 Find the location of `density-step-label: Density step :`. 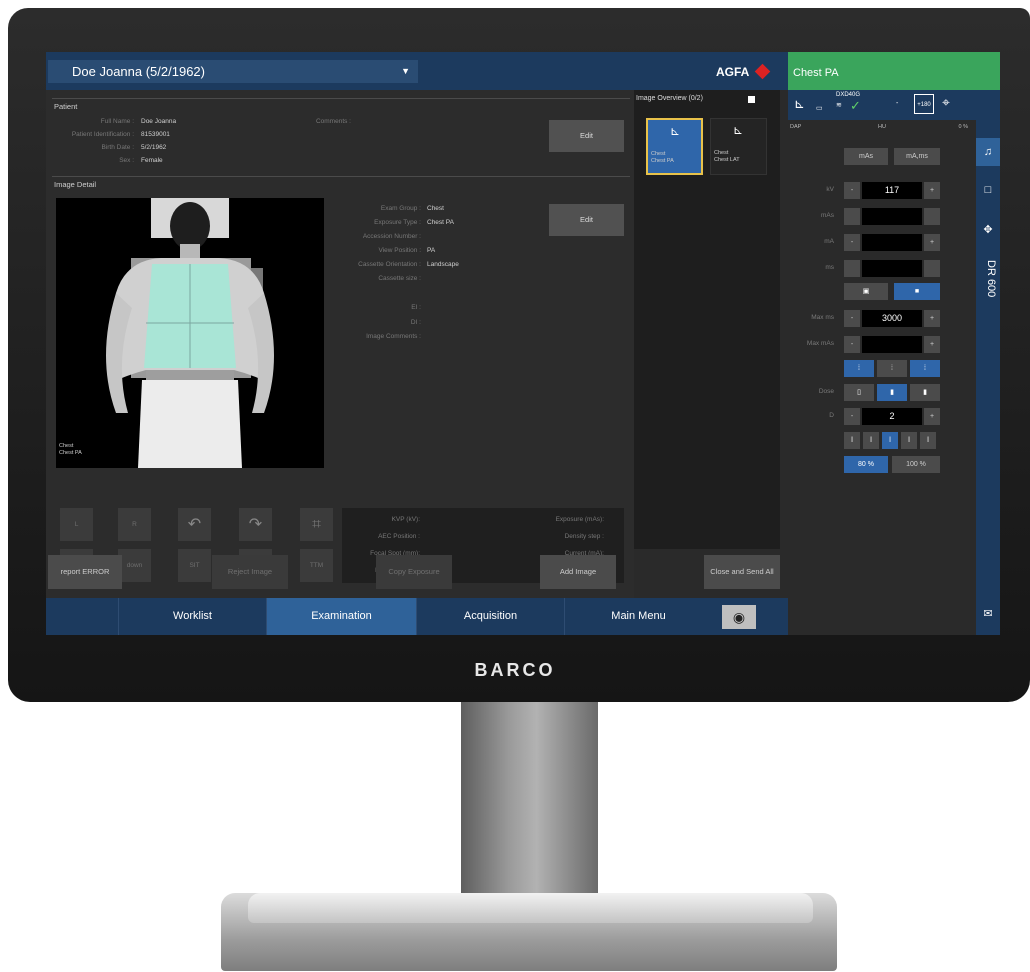

density-step-label: Density step : is located at coordinates (584, 536).